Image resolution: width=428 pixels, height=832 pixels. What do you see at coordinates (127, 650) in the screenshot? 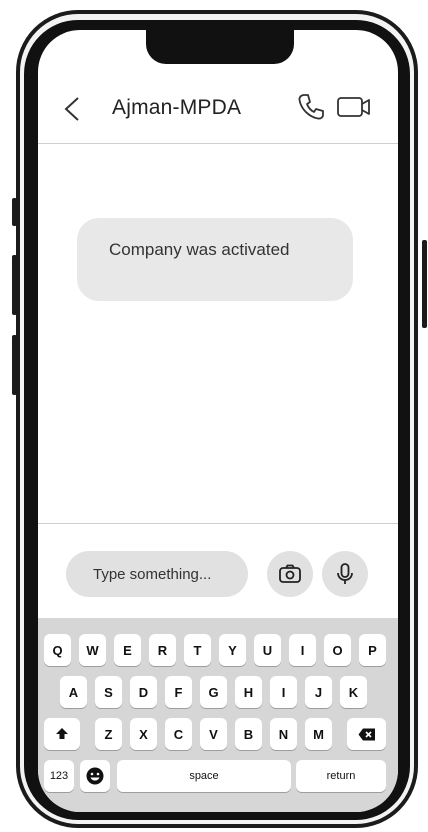
I see `key-e: E` at bounding box center [127, 650].